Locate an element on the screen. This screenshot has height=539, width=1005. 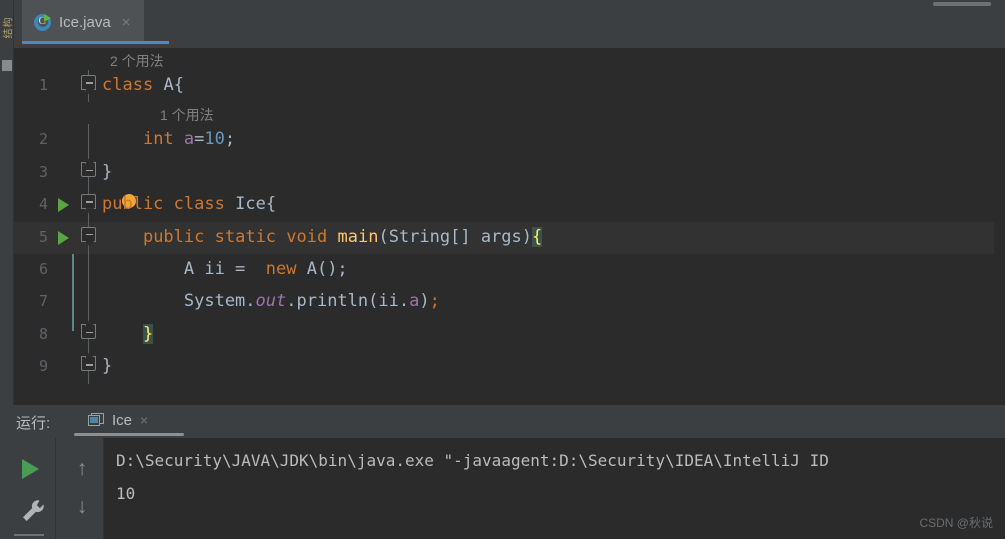
code-token: a is located at coordinates (189, 139).